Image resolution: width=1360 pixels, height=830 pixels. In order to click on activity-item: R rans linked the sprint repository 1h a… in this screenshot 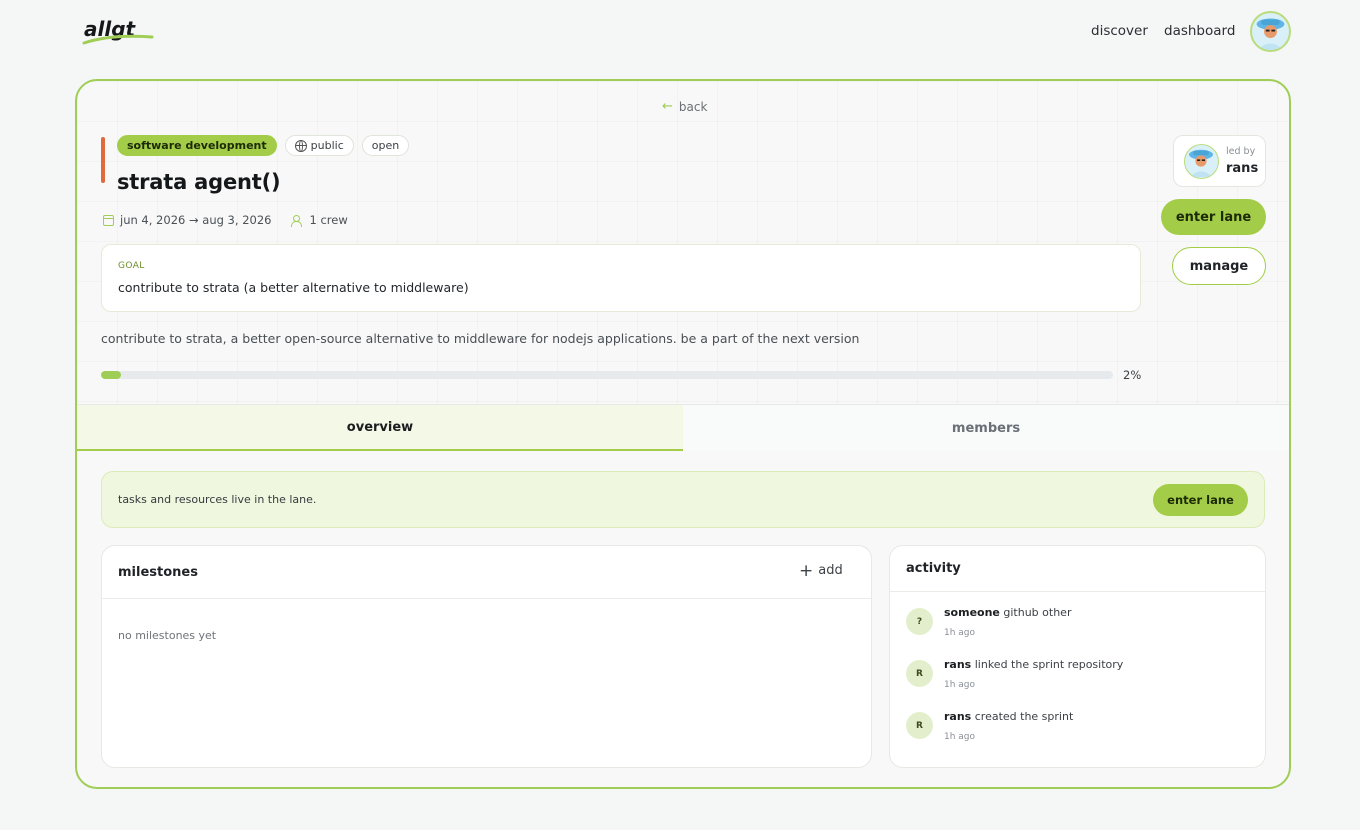, I will do `click(1076, 680)`.